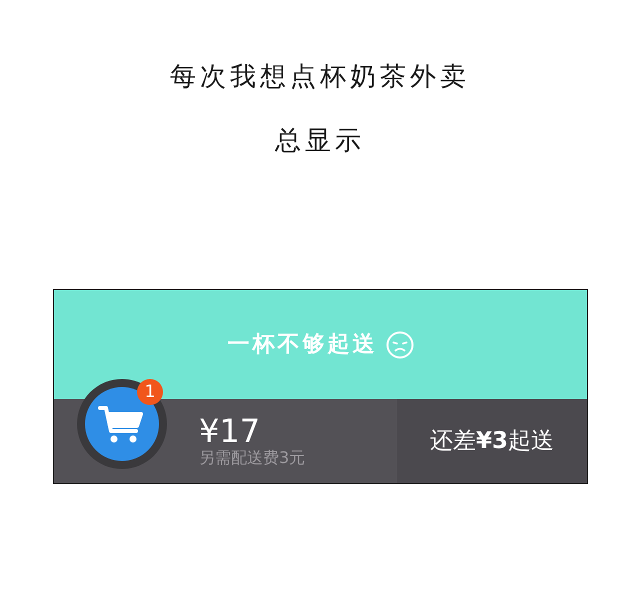 This screenshot has height=614, width=640. Describe the element at coordinates (320, 77) in the screenshot. I see `caption-text: 每次我想点杯奶茶外卖` at that location.